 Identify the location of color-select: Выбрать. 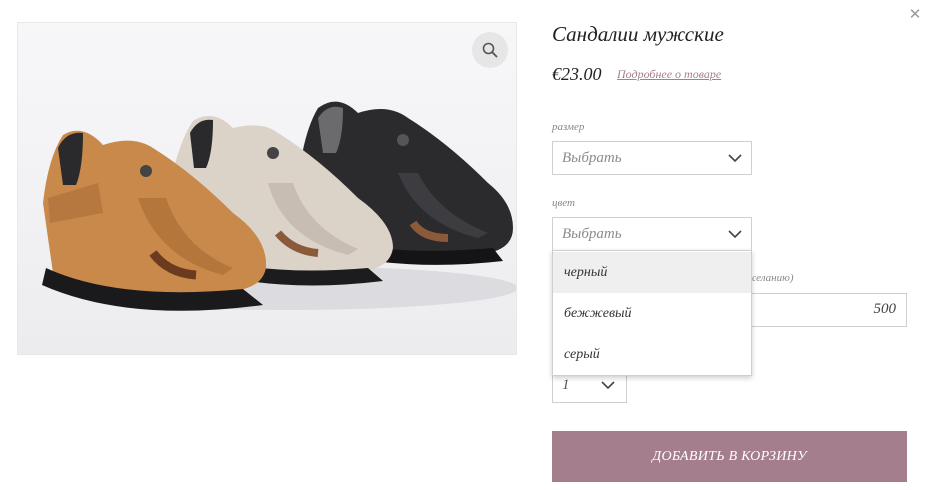
(652, 234).